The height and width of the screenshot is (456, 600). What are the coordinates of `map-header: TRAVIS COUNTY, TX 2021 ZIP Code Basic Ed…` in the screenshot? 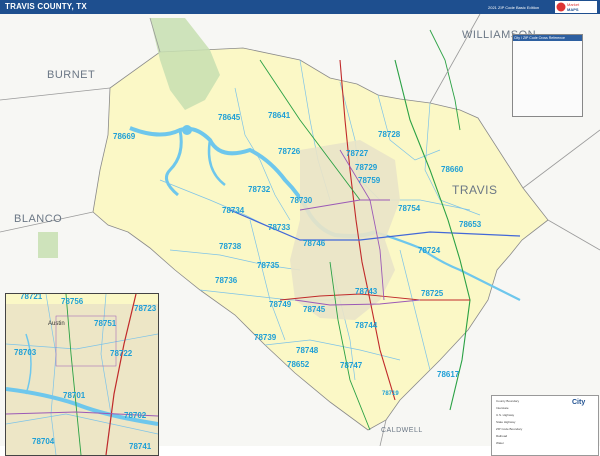 It's located at (300, 7).